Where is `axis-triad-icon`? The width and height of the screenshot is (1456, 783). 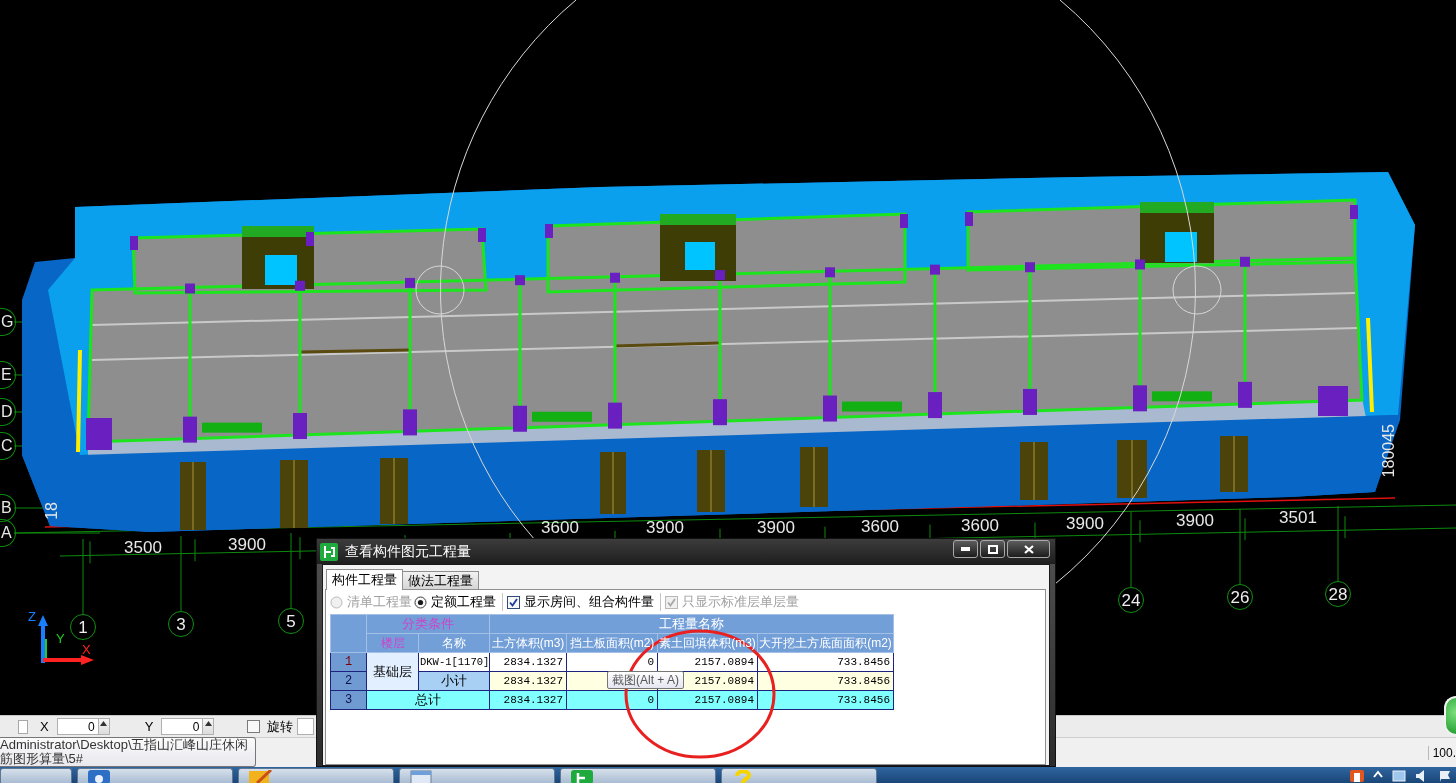 axis-triad-icon is located at coordinates (66, 640).